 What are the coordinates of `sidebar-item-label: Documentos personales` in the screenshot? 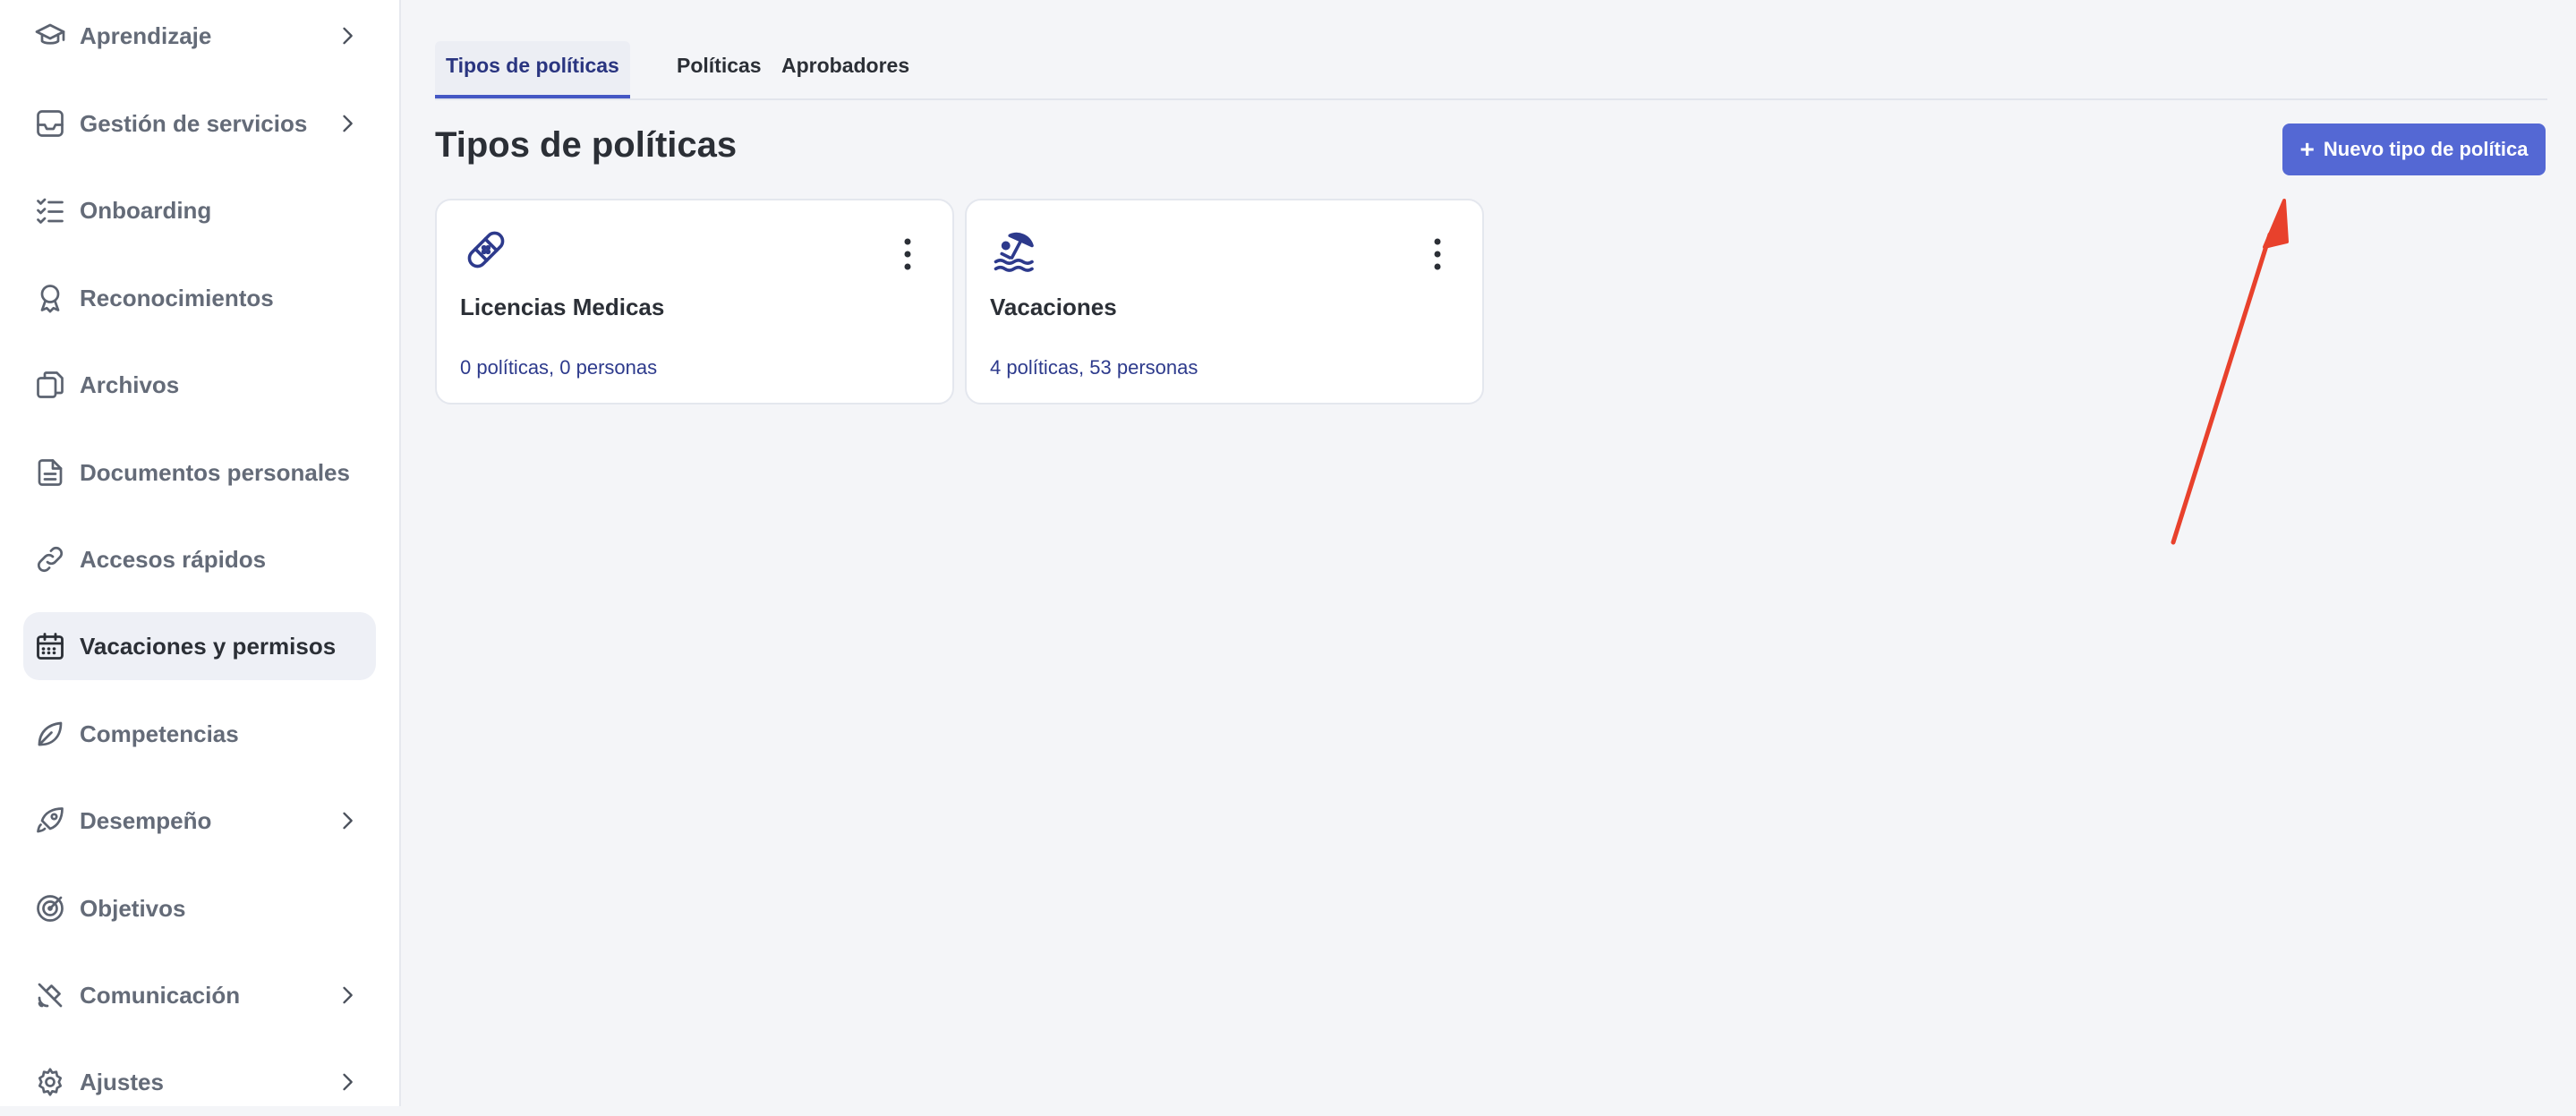 It's located at (215, 473).